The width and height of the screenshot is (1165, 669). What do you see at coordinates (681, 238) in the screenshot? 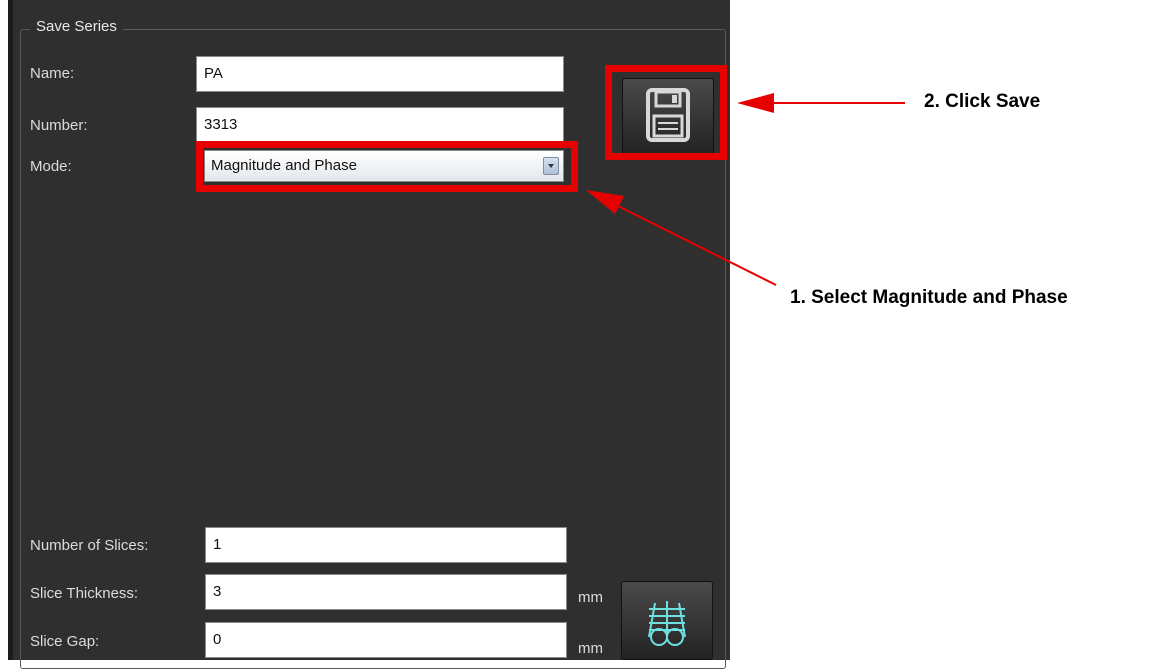
I see `arrow-to-mode` at bounding box center [681, 238].